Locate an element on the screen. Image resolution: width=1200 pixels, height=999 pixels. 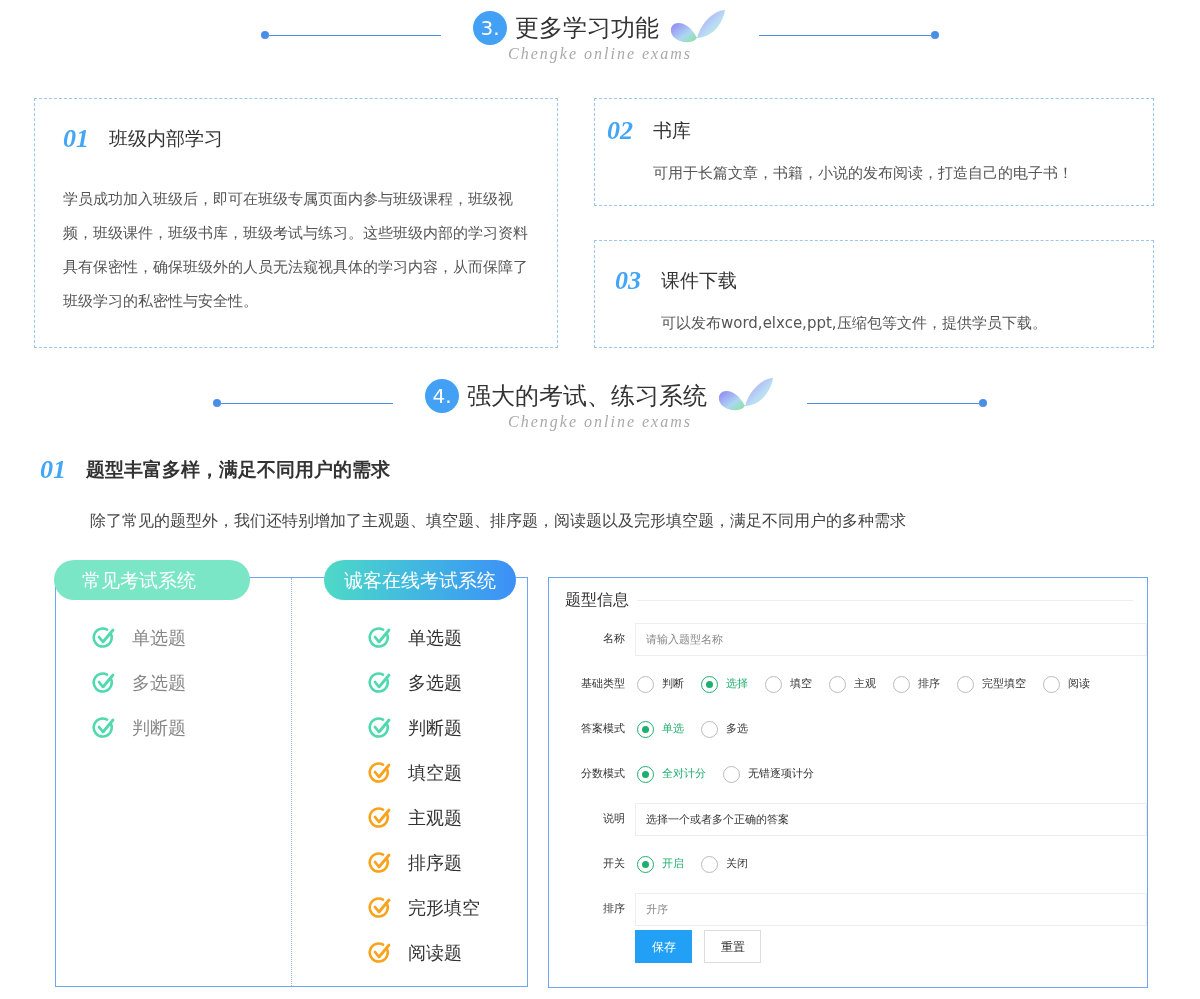
feature-description: 可以发布word,elxce,ppt,压缩包等文件，提供学员下载。 is located at coordinates (854, 323).